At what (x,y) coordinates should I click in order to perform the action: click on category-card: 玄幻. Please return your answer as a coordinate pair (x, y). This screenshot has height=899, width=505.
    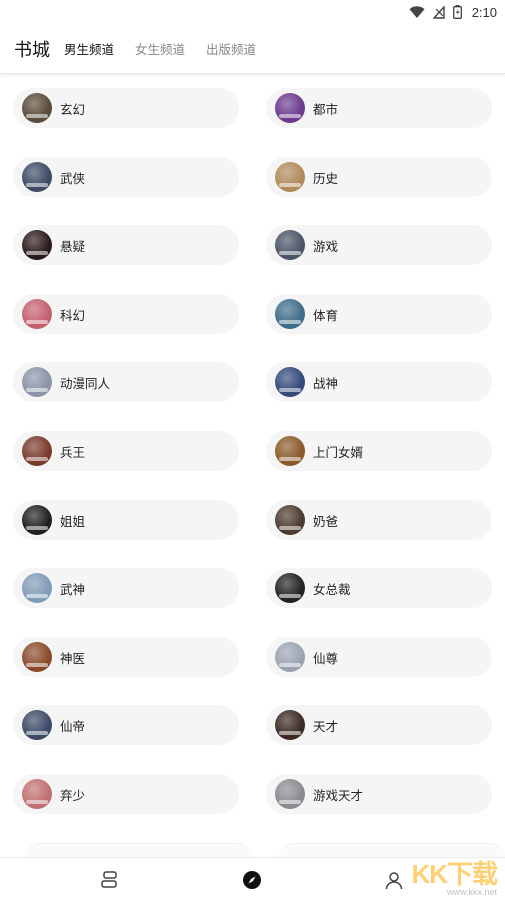
    Looking at the image, I should click on (126, 108).